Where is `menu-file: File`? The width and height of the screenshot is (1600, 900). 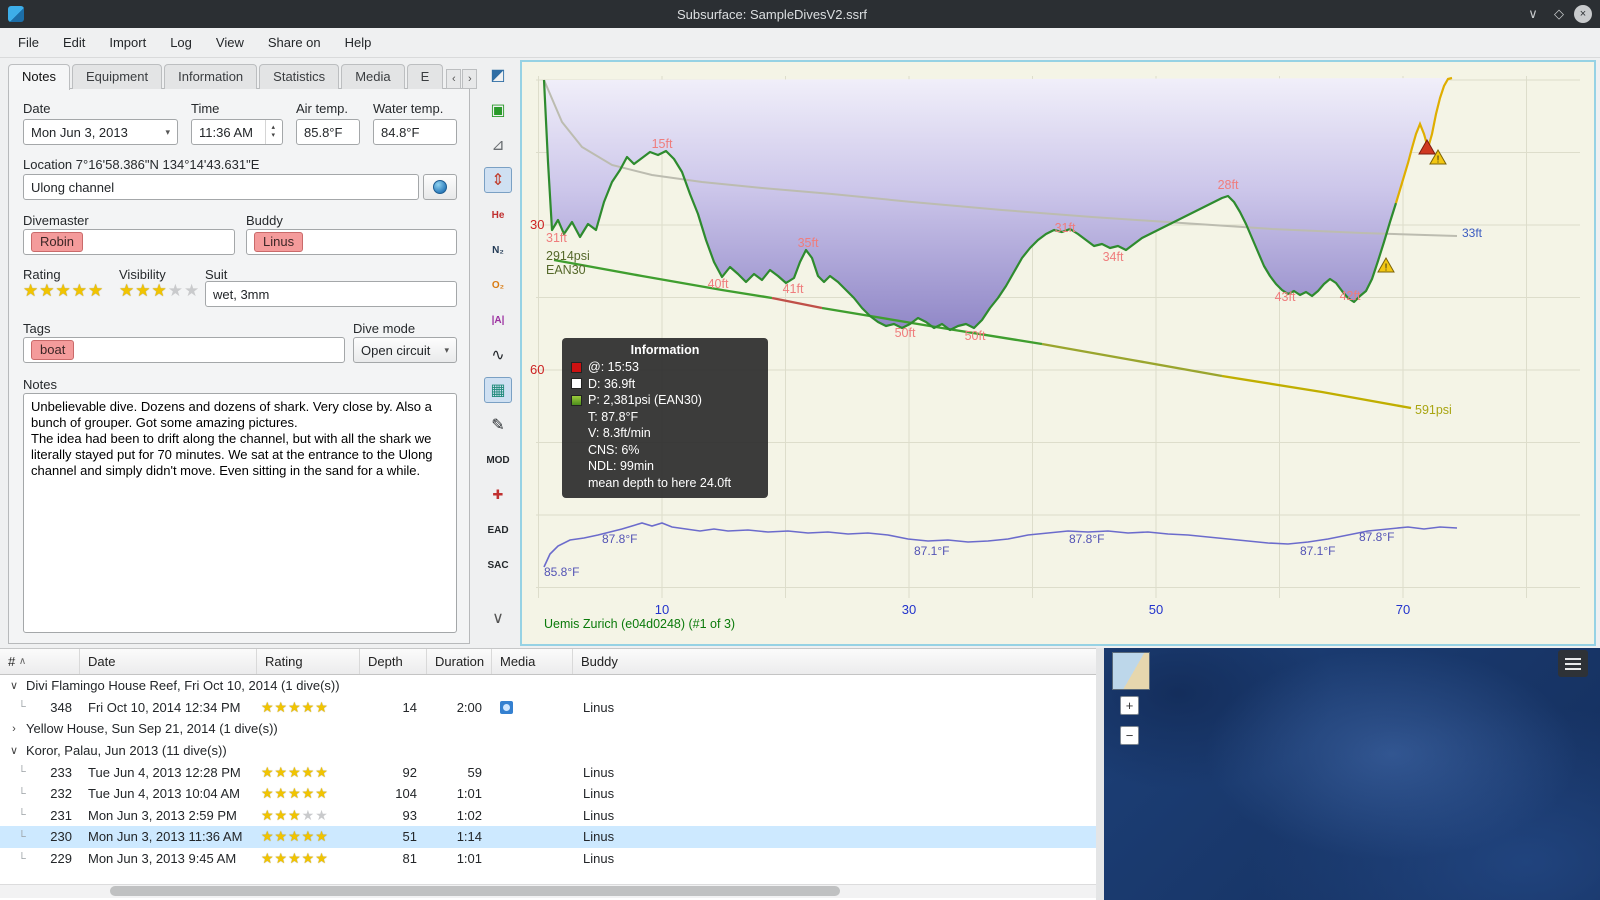 menu-file: File is located at coordinates (28, 43).